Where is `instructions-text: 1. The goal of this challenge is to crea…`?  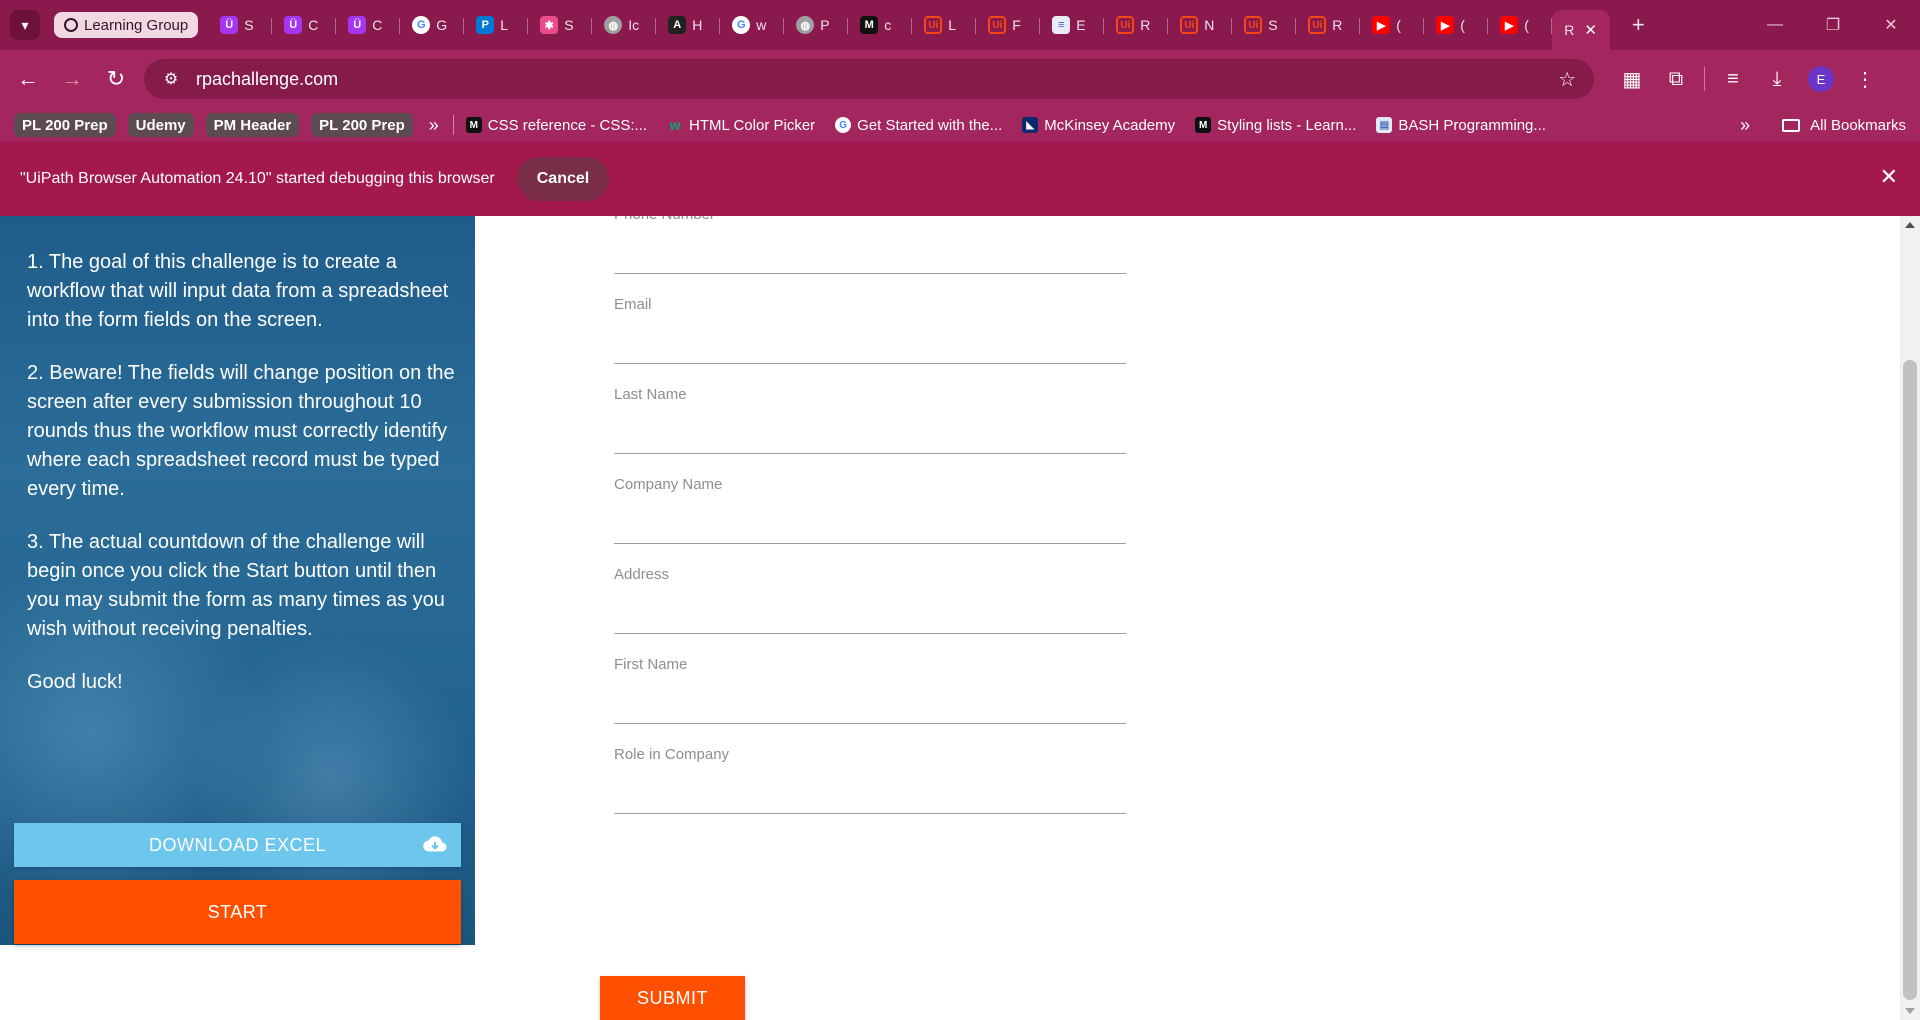
instructions-text: 1. The goal of this challenge is to crea… is located at coordinates (242, 484).